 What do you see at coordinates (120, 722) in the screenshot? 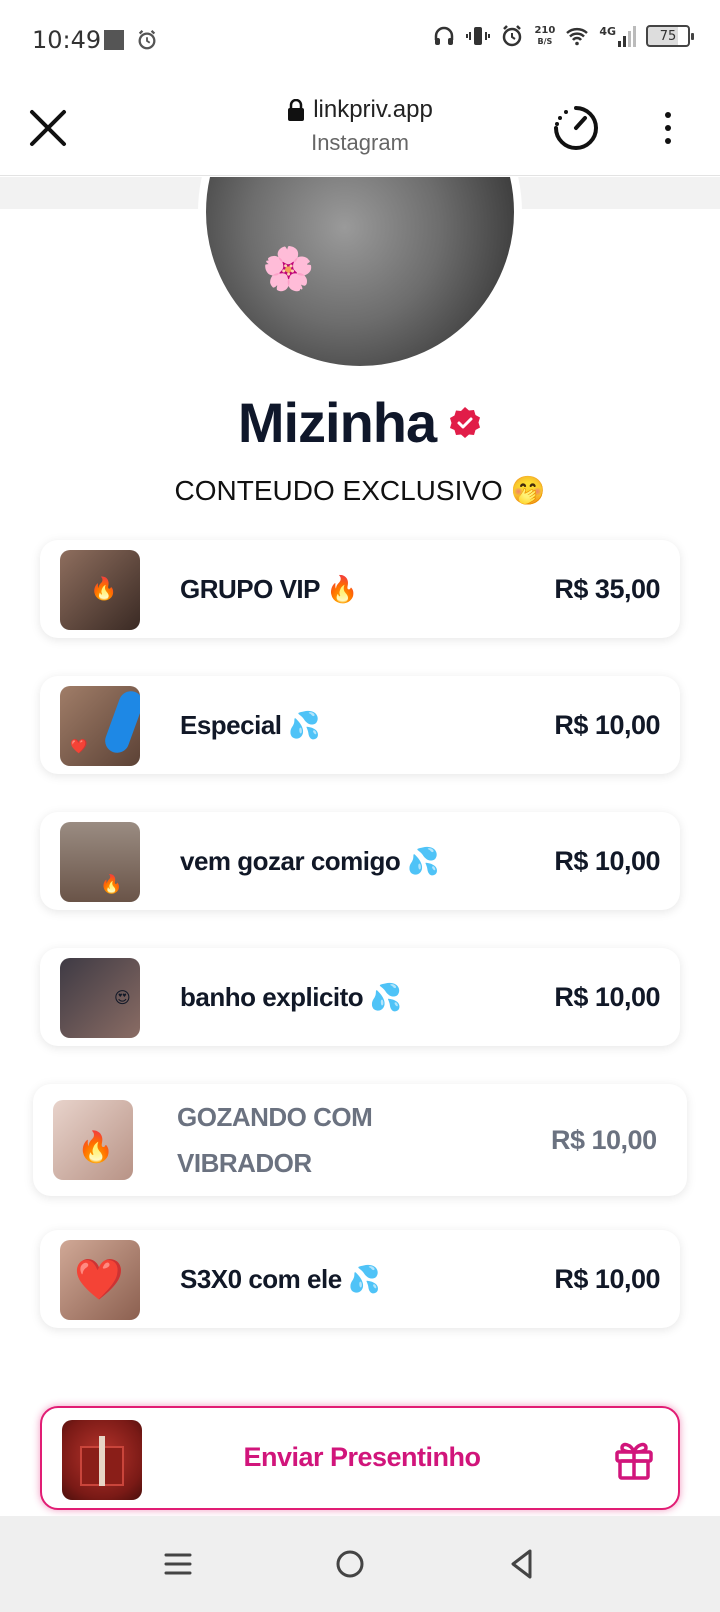
I see `thumbnail-detail` at bounding box center [120, 722].